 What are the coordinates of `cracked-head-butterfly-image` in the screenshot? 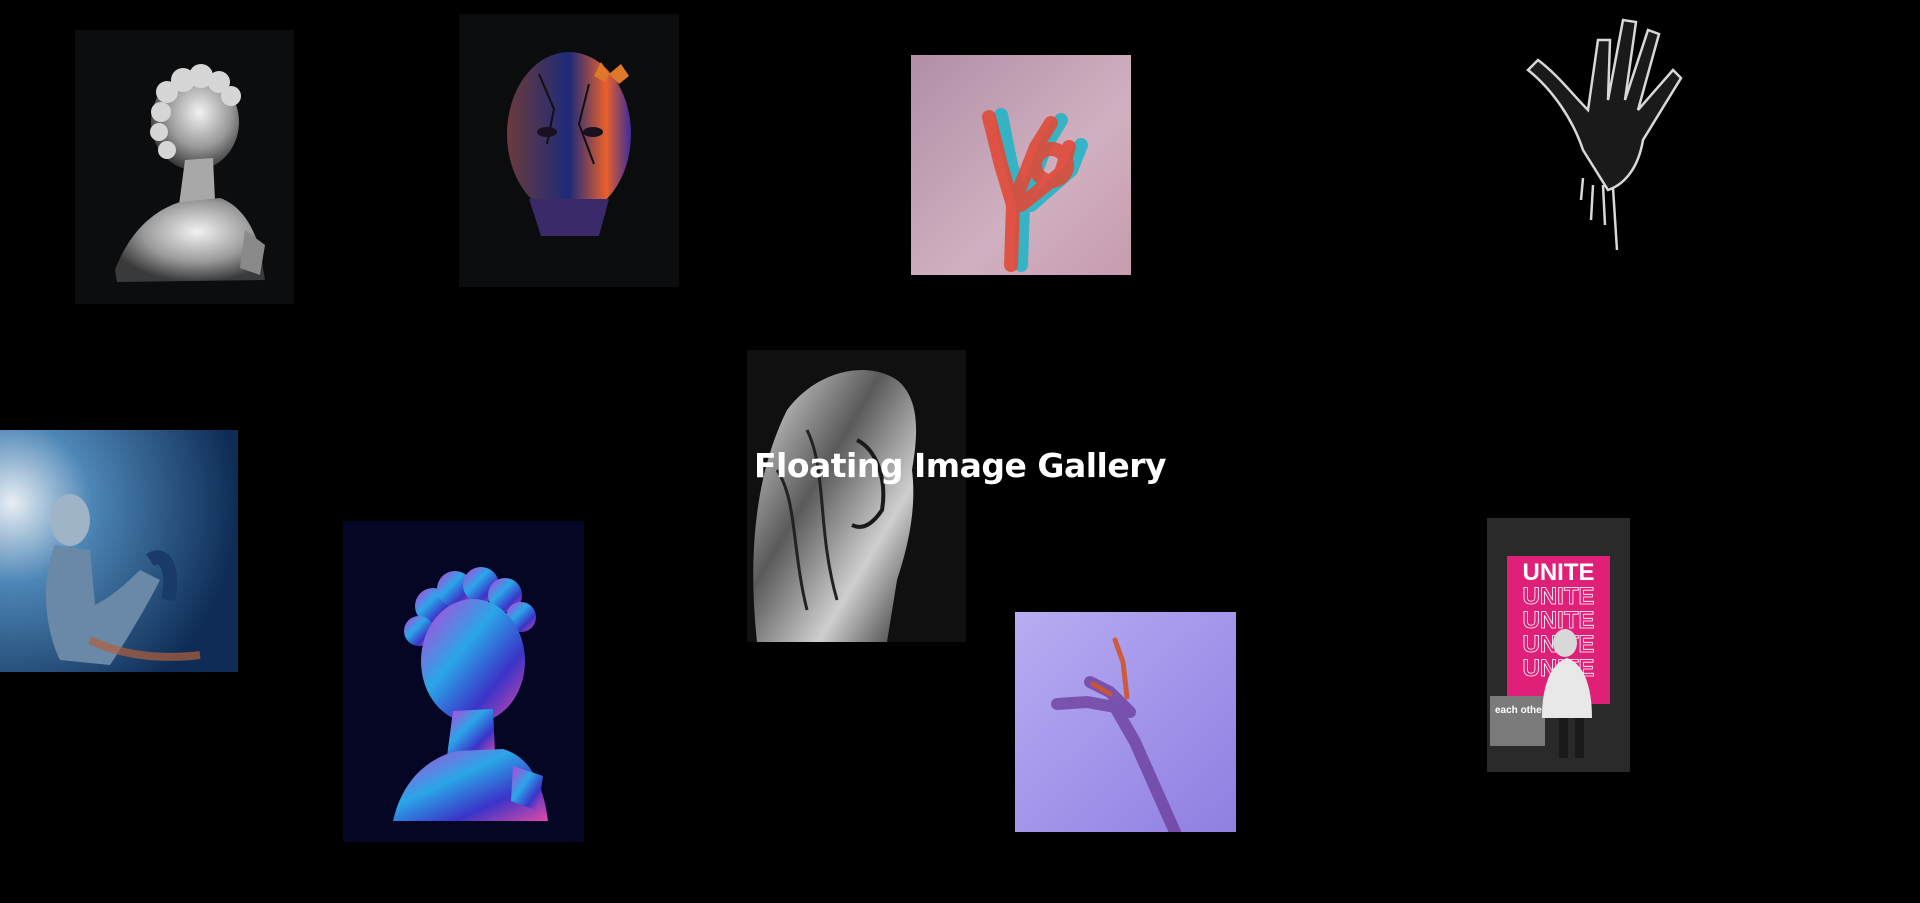 It's located at (569, 150).